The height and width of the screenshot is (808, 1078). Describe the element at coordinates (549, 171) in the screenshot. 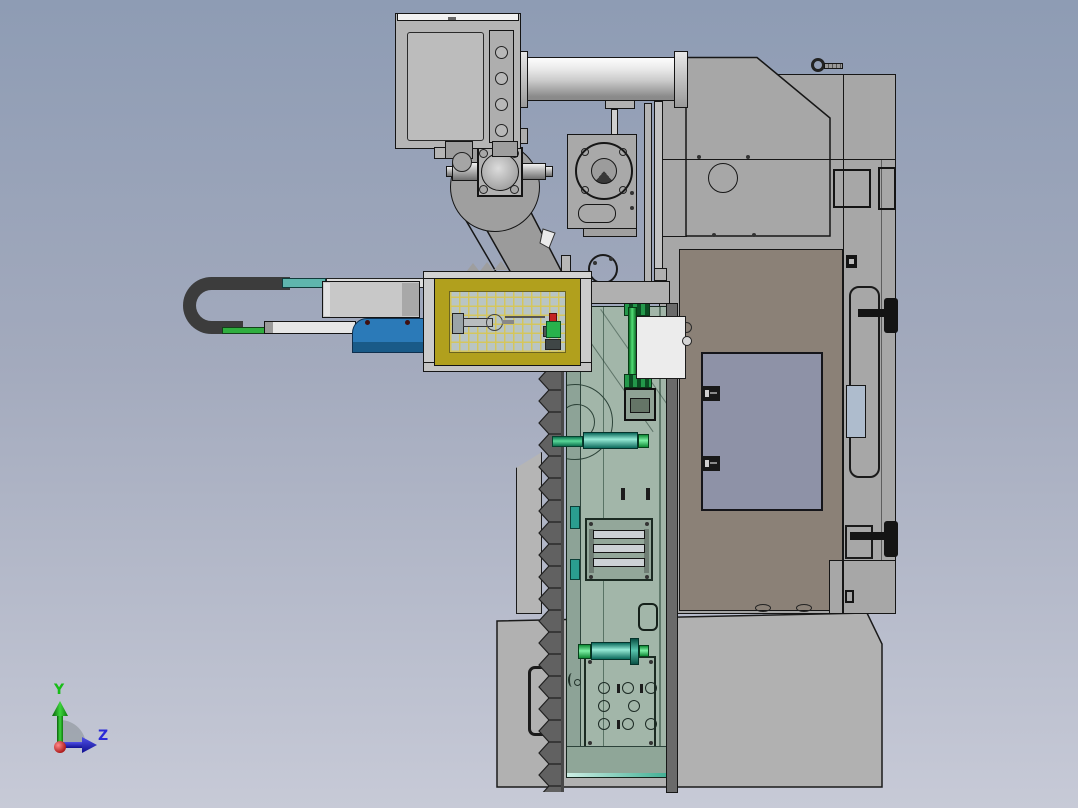

I see `pivot-pin-tip` at that location.